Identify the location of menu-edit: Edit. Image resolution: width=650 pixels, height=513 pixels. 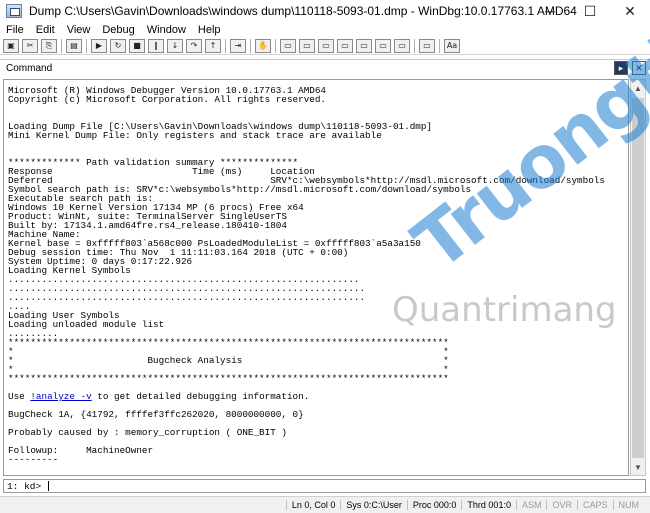
(45, 30).